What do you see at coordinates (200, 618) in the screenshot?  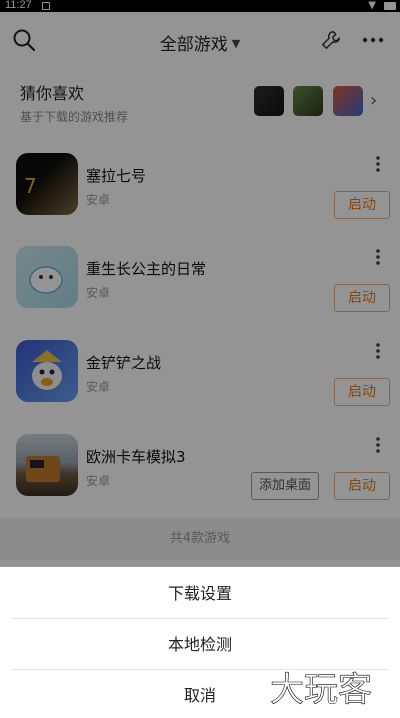 I see `divider` at bounding box center [200, 618].